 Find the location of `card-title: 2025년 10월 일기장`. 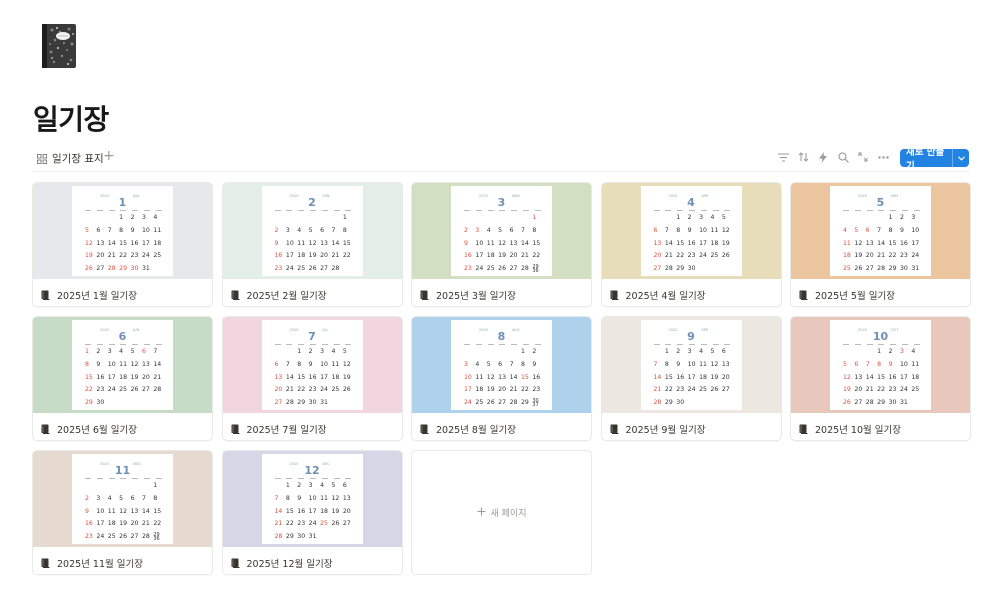

card-title: 2025년 10월 일기장 is located at coordinates (850, 429).